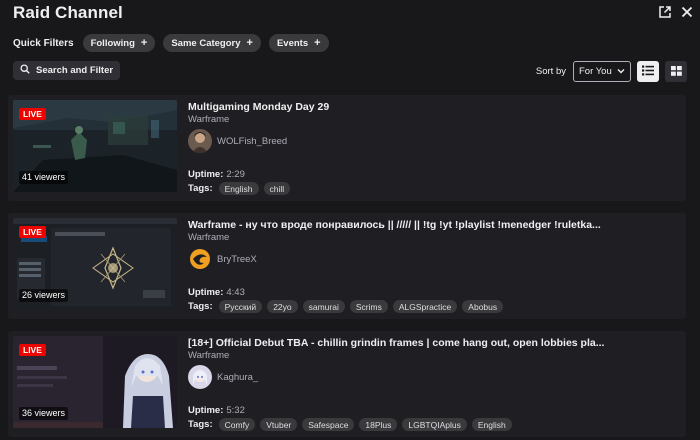 The image size is (700, 440). I want to click on chip-label: Following, so click(112, 43).